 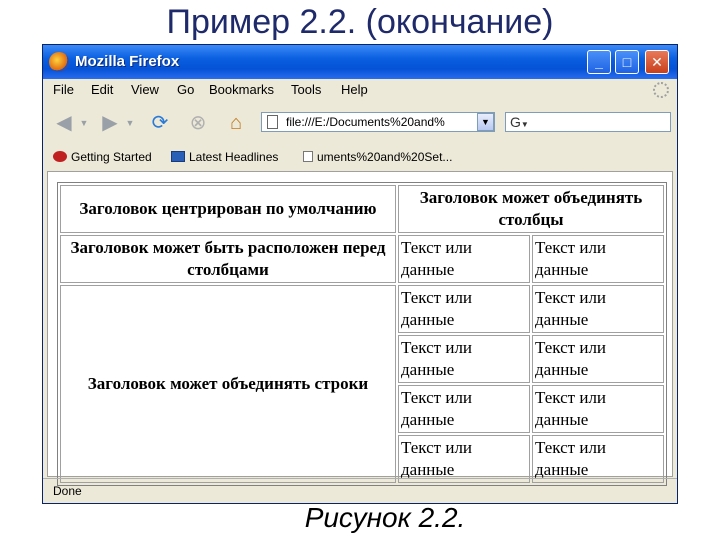 I want to click on header-centered: Заголовок центрирован по умолчанию, so click(x=228, y=209).